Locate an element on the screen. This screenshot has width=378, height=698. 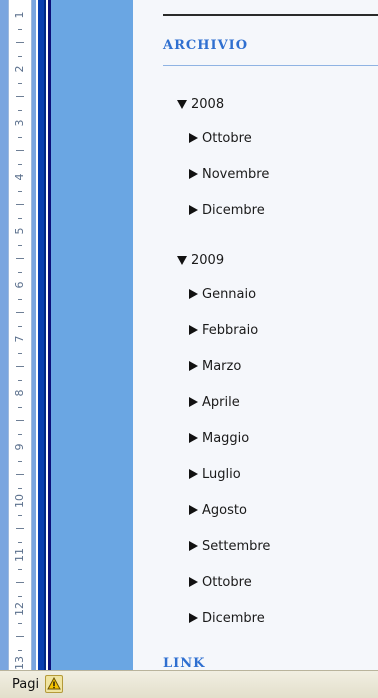
archive-year: 2008 is located at coordinates (200, 105).